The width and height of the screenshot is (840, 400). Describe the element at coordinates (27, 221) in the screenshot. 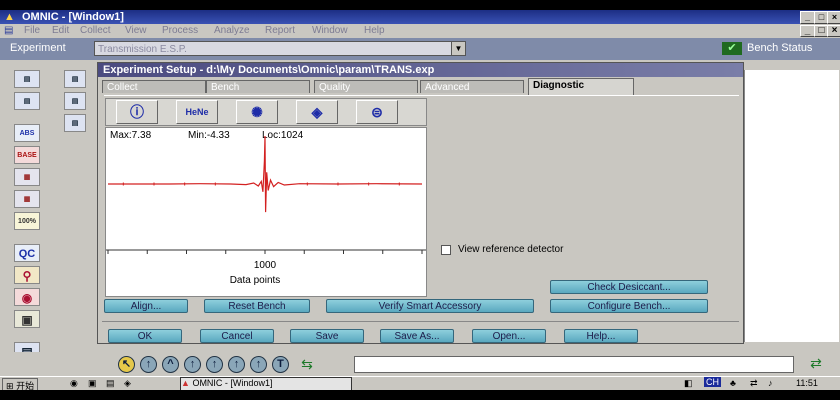

I see `find-peaks-icon: 100%` at that location.